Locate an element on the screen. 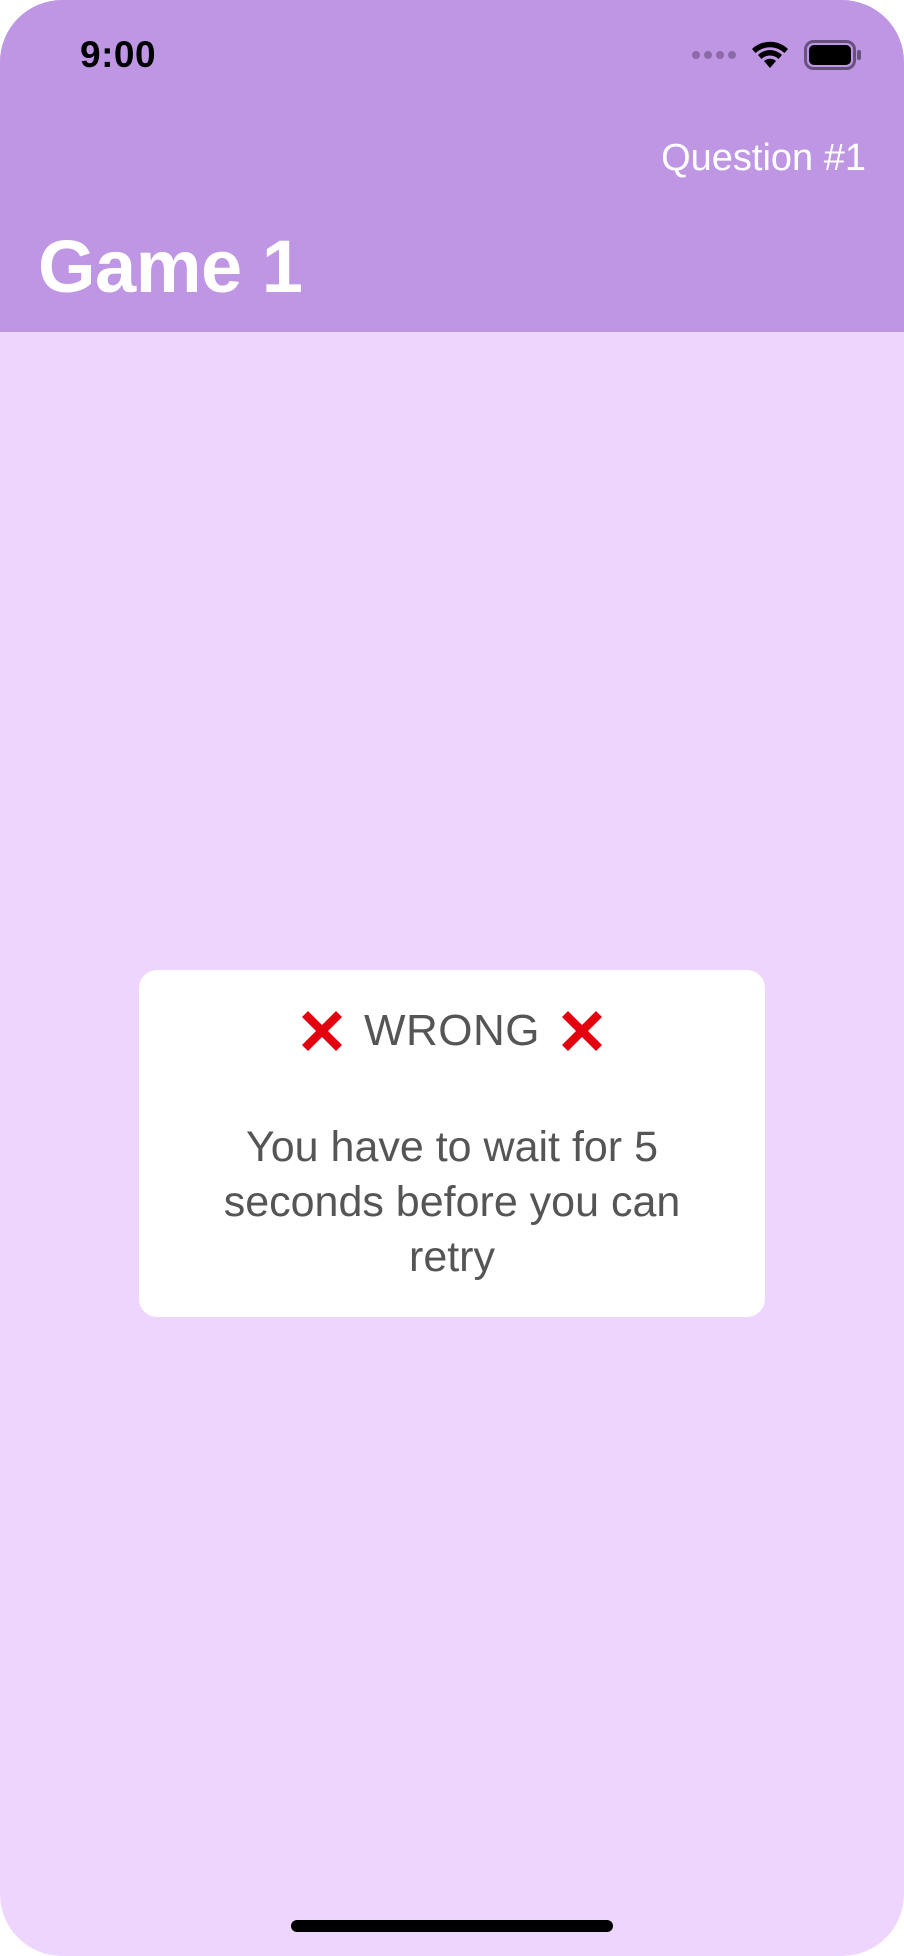 This screenshot has height=1956, width=904. battery-icon is located at coordinates (833, 55).